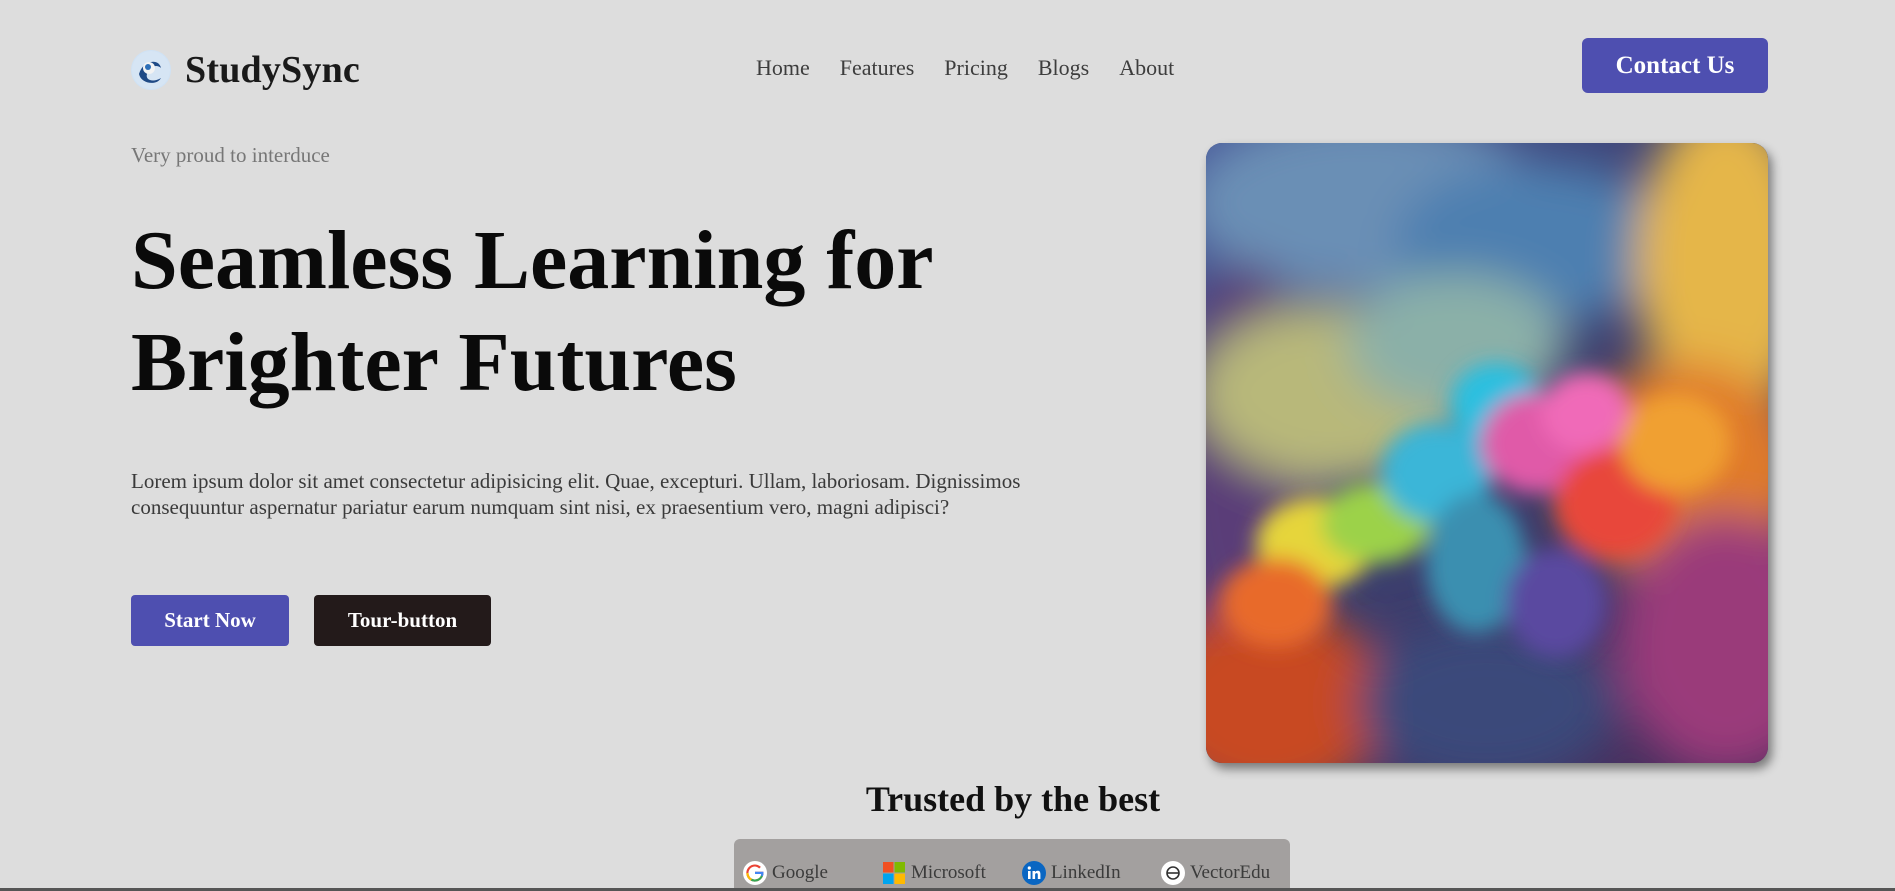  What do you see at coordinates (434, 362) in the screenshot?
I see `hero-headline-line-2: Brighter Futures` at bounding box center [434, 362].